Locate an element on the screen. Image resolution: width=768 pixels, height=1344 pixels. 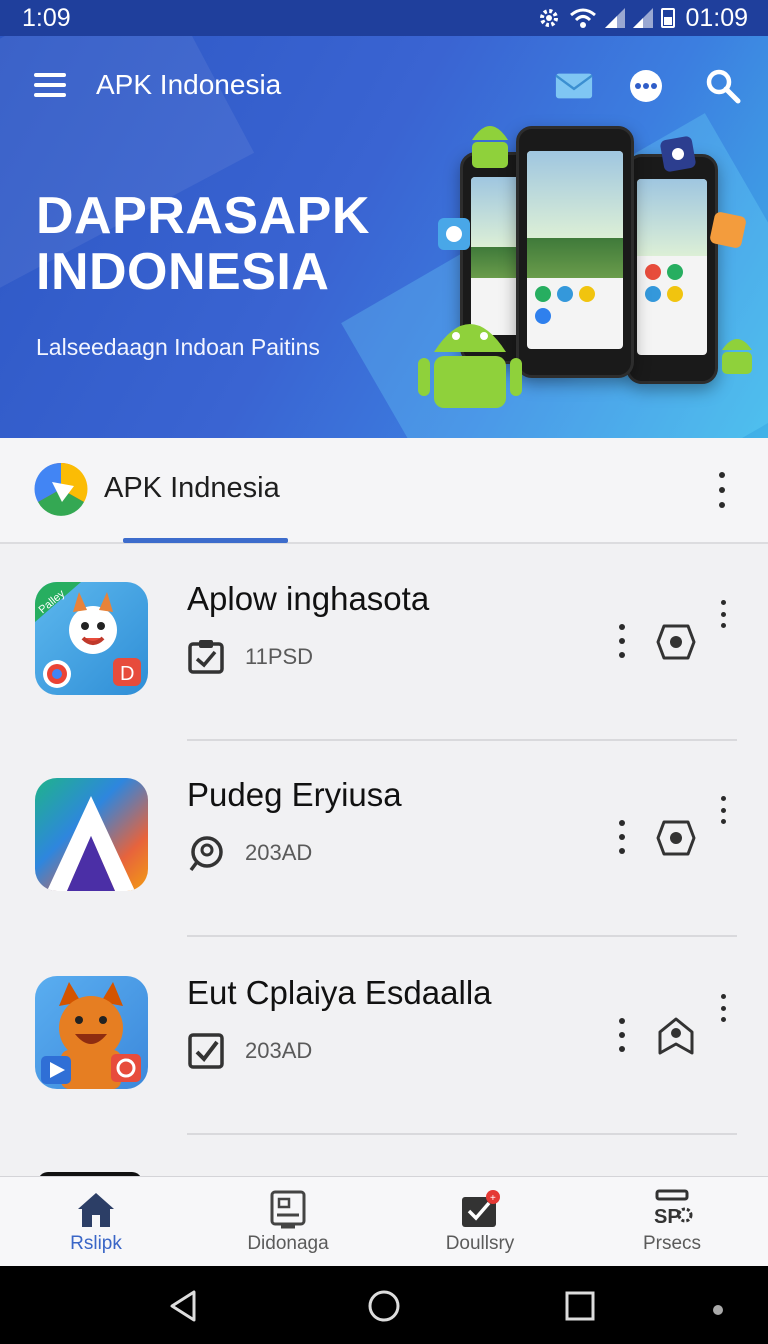
phone-center is located at coordinates (575, 252).